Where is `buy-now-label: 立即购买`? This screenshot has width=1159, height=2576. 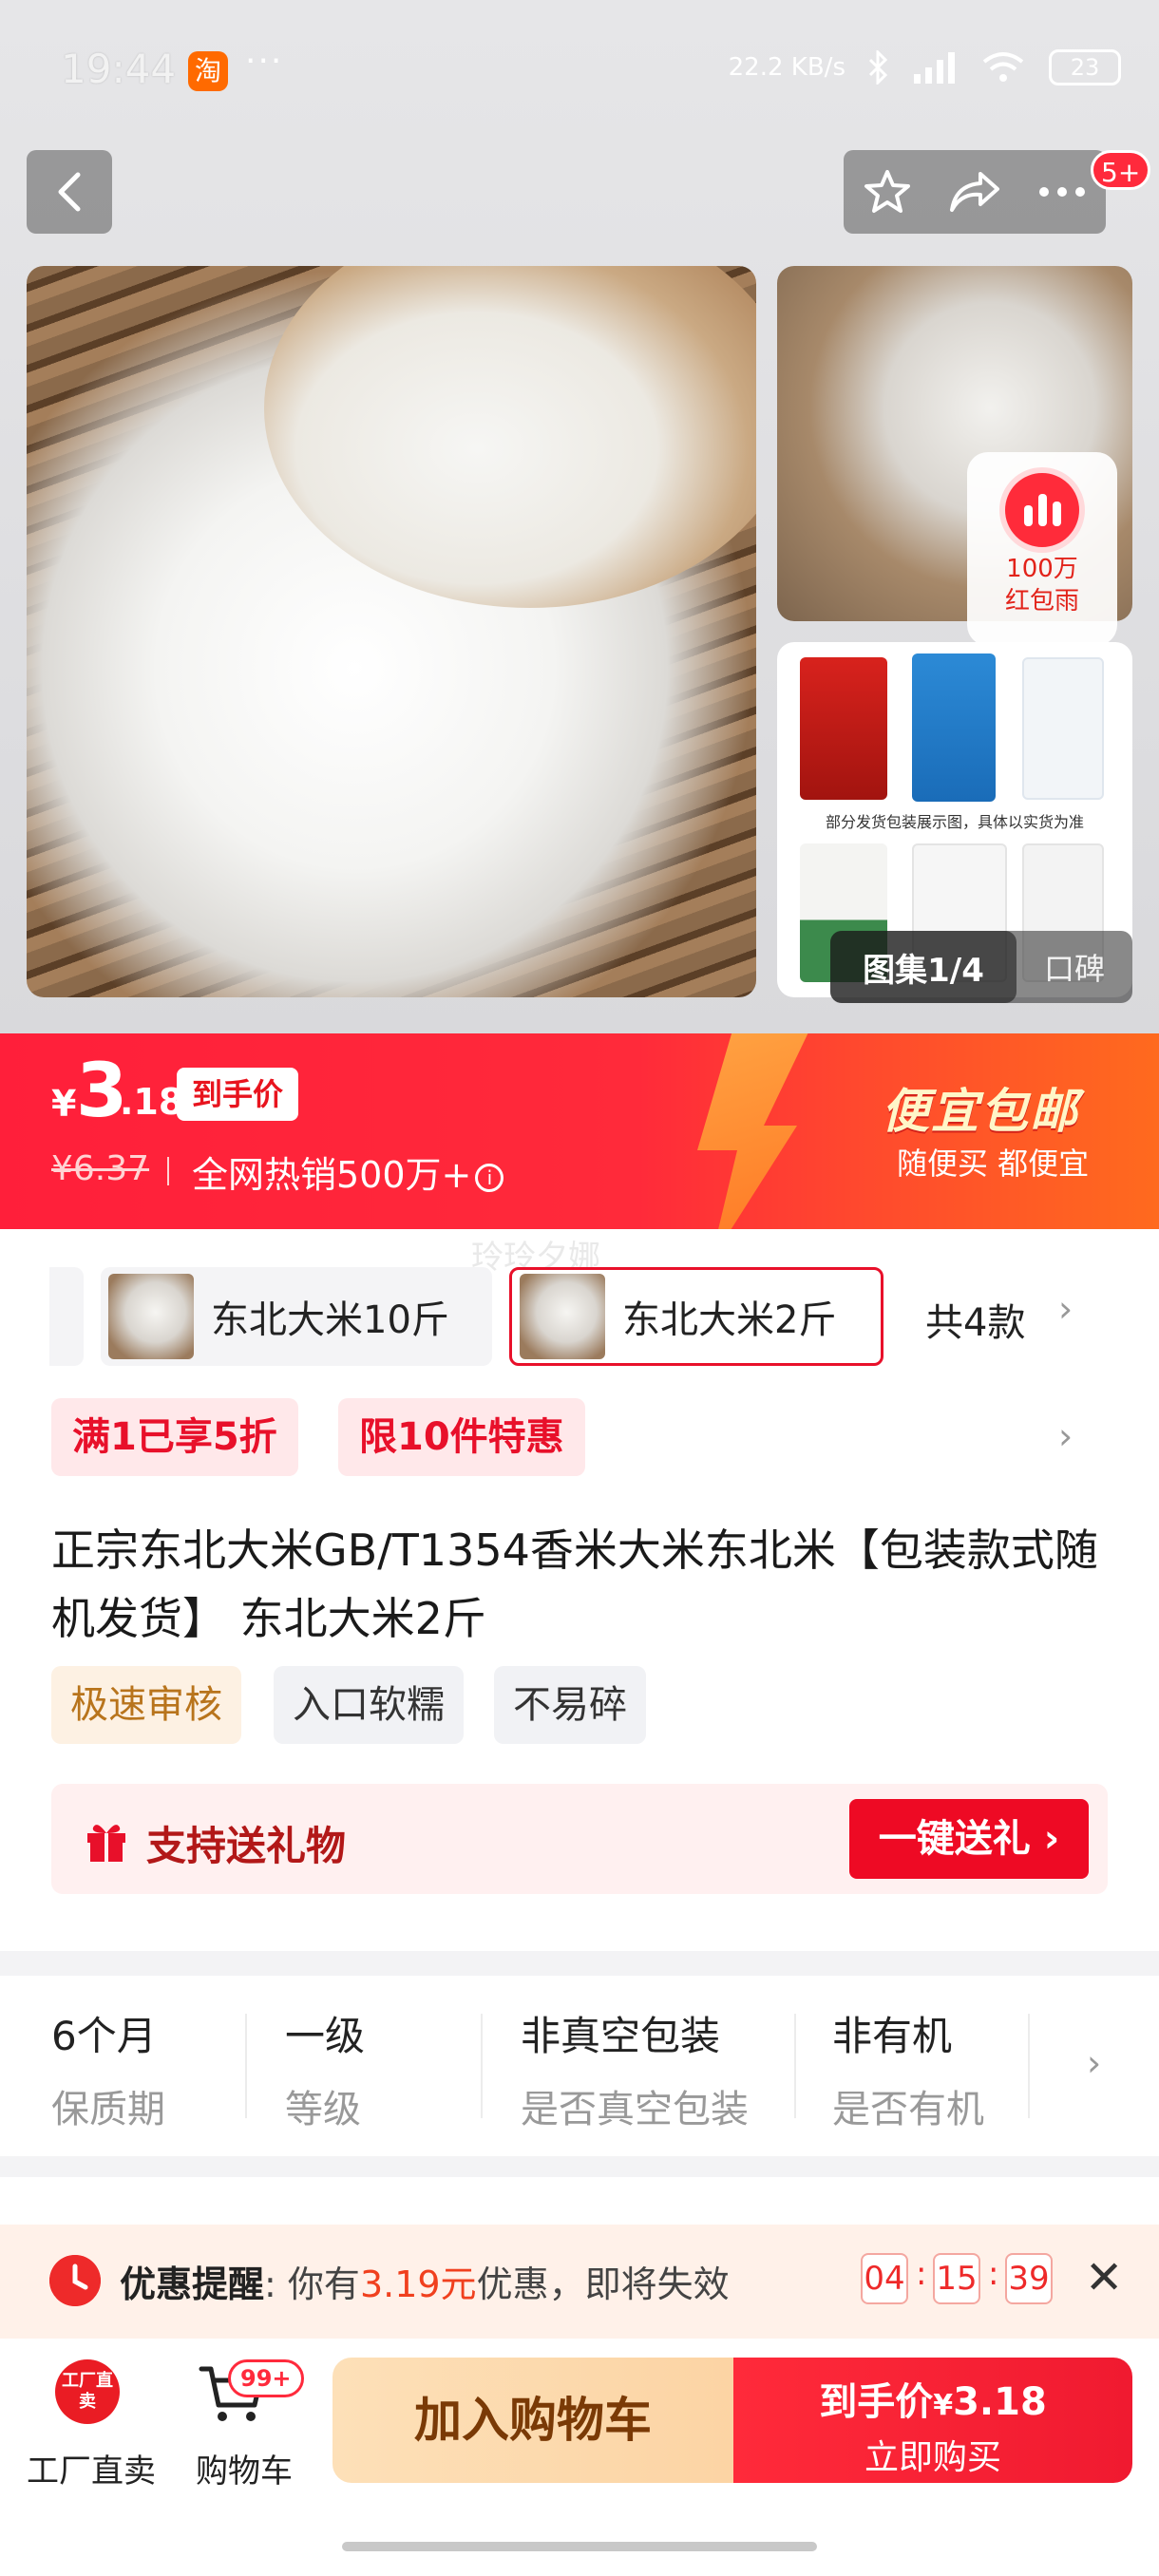
buy-now-label: 立即购买 is located at coordinates (932, 2457).